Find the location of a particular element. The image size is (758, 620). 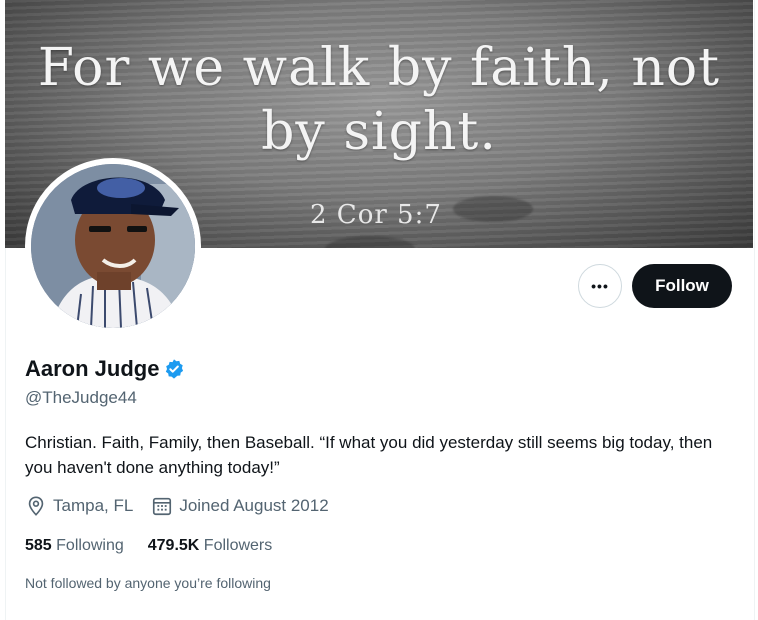

profile-joined: Joined August 2012 is located at coordinates (240, 506).